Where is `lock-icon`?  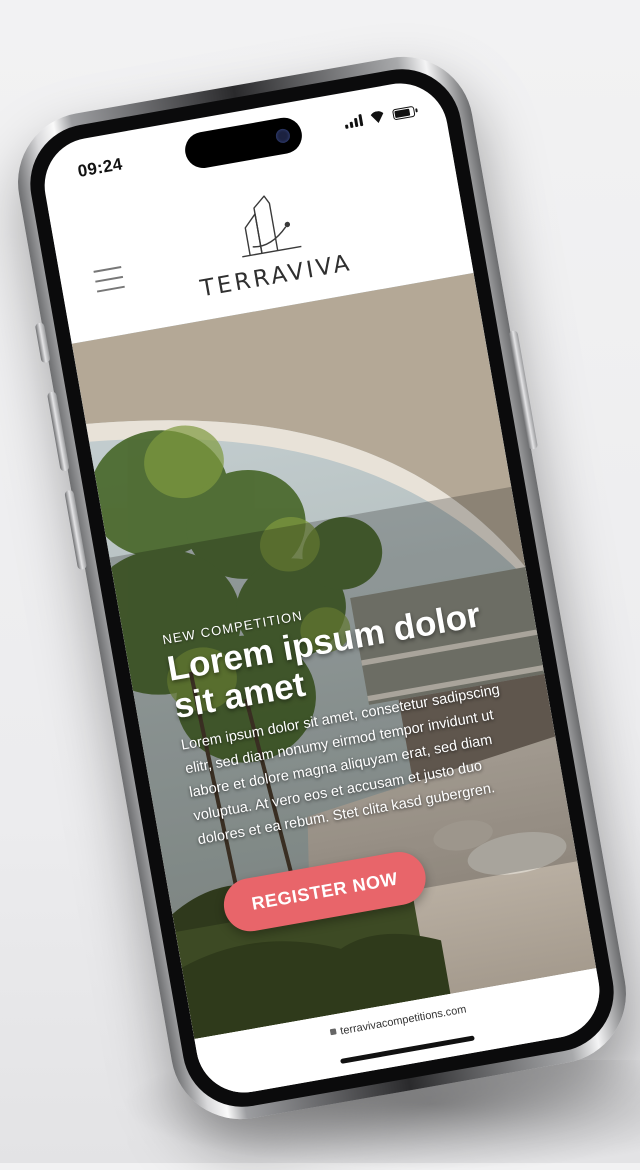
lock-icon is located at coordinates (333, 1032).